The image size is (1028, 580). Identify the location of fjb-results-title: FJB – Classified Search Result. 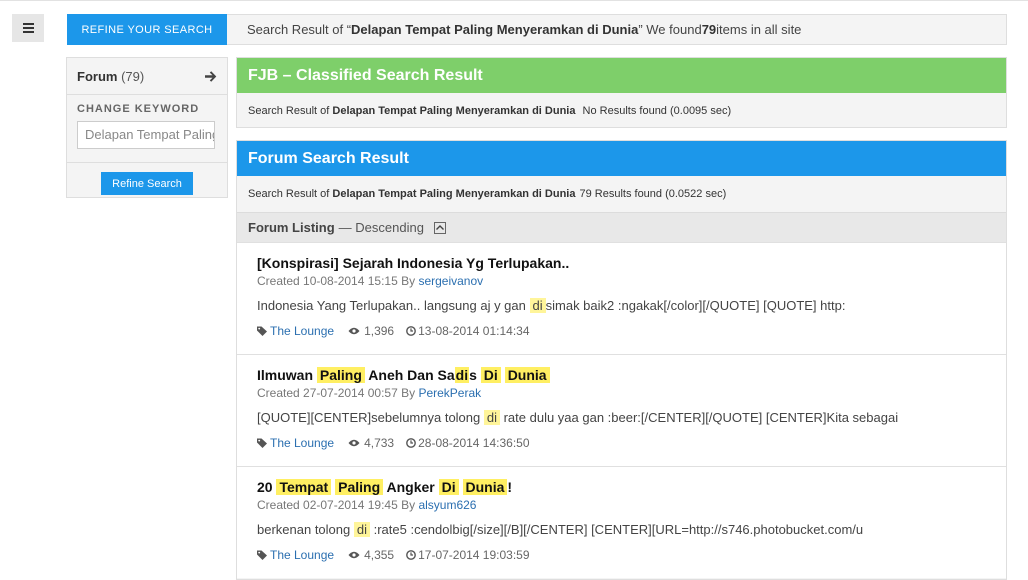
(621, 75).